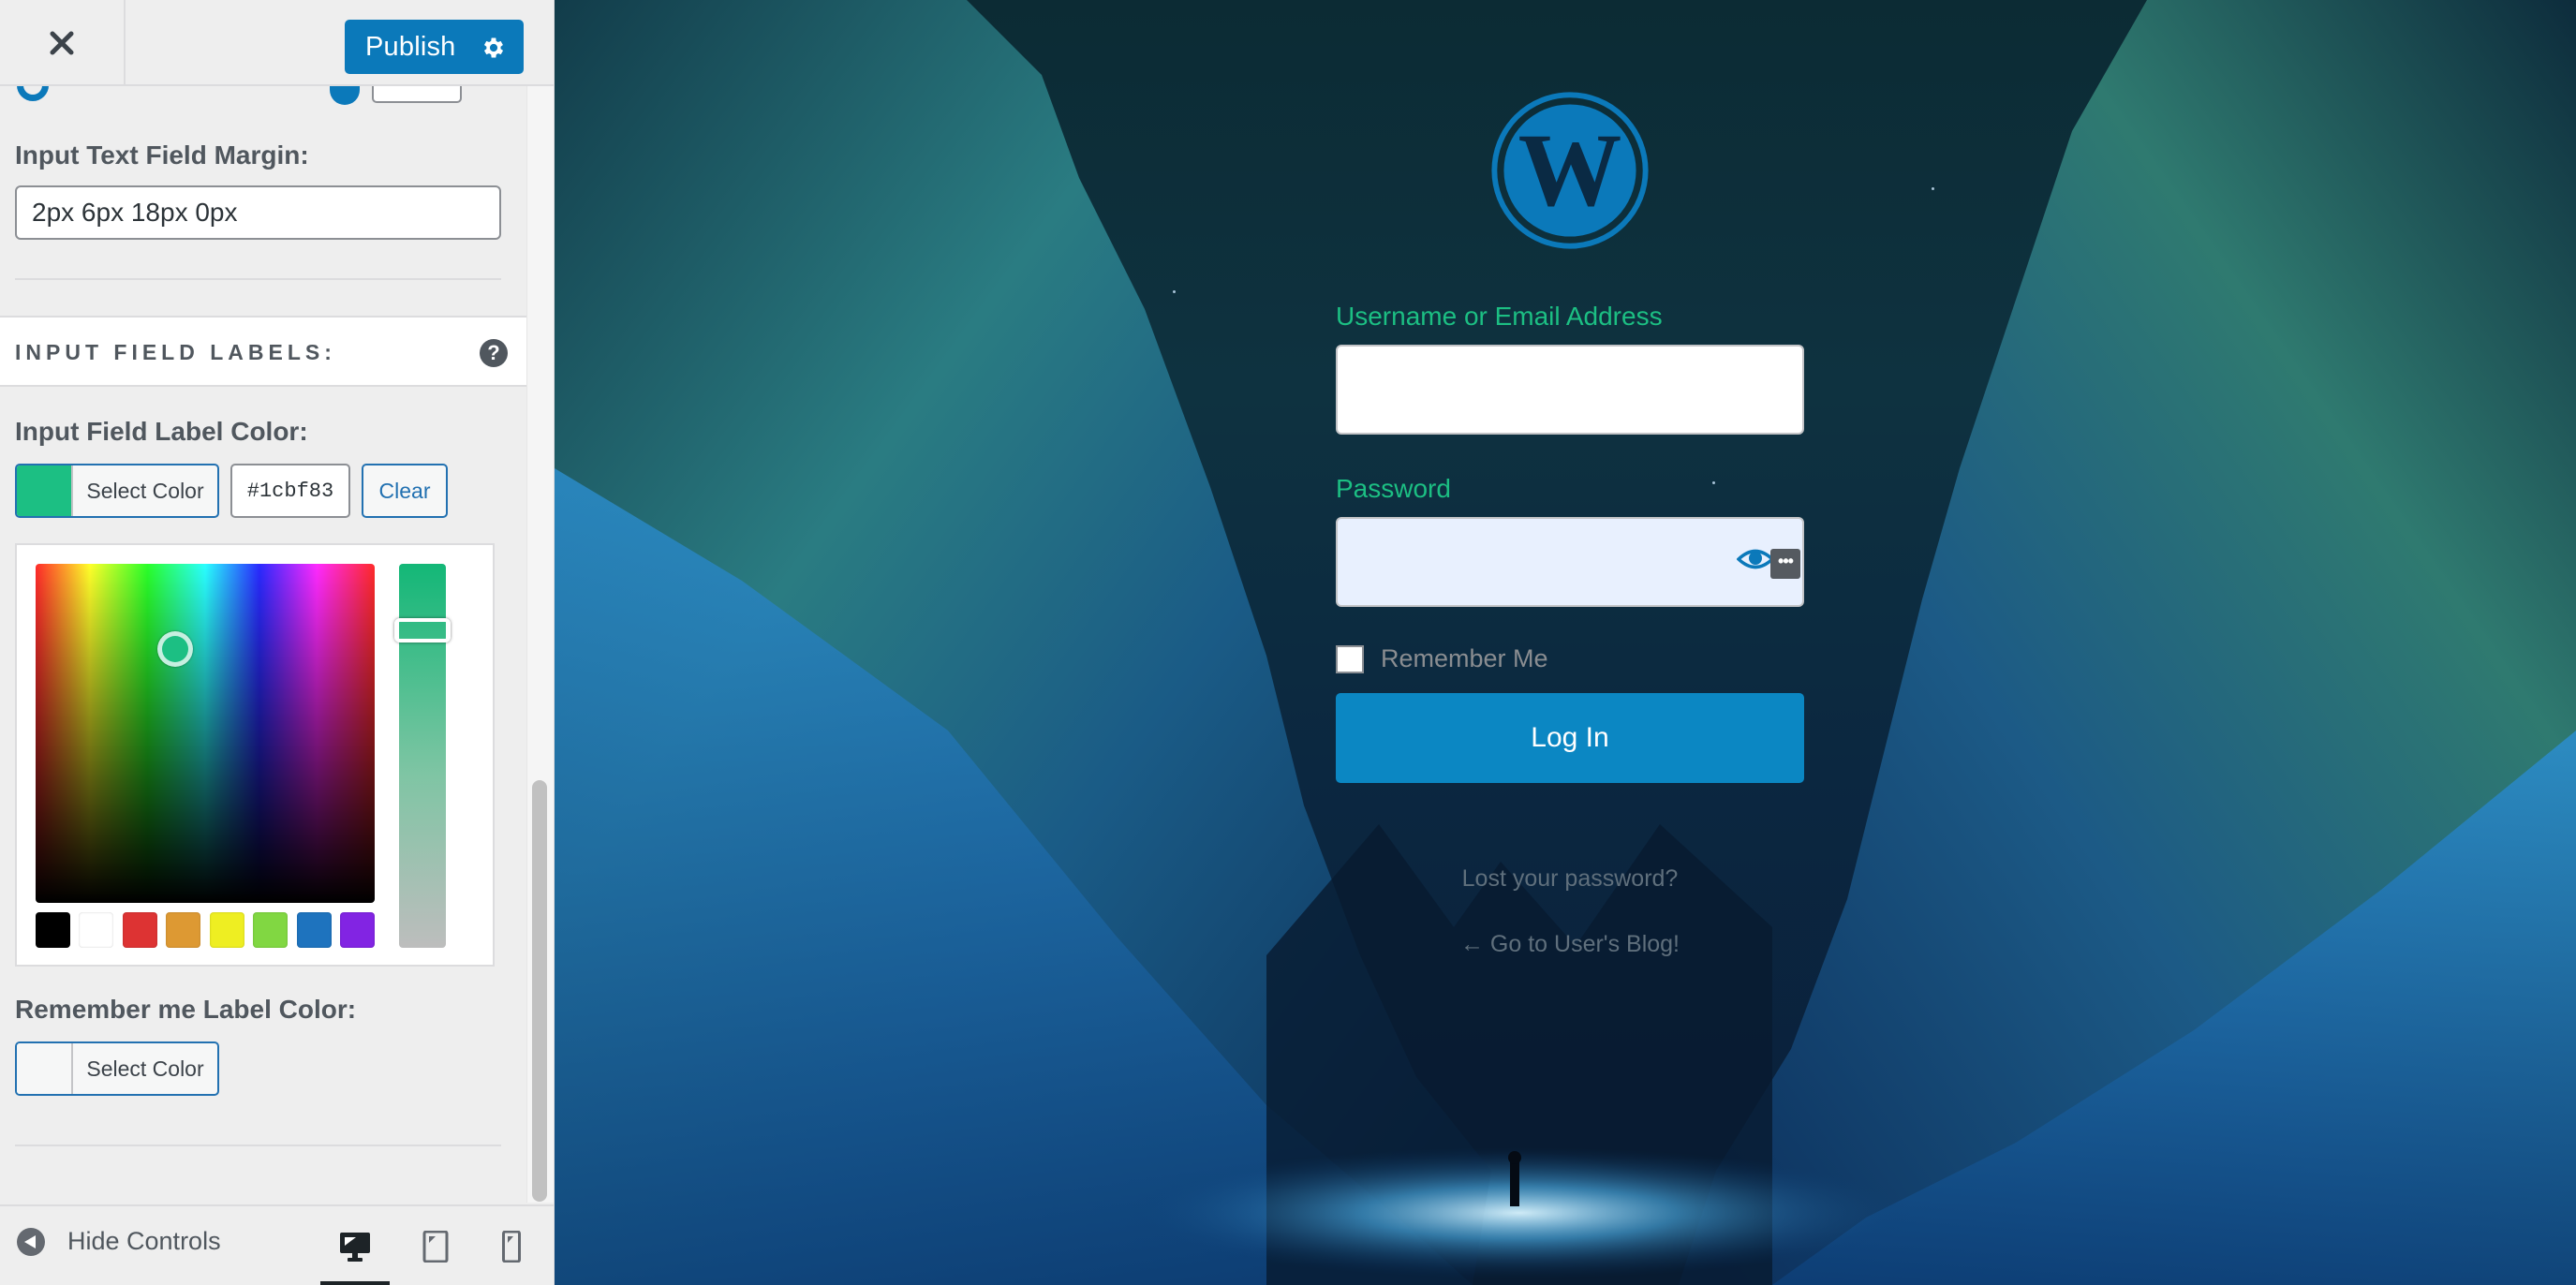 Image resolution: width=2576 pixels, height=1285 pixels. I want to click on close-button, so click(63, 43).